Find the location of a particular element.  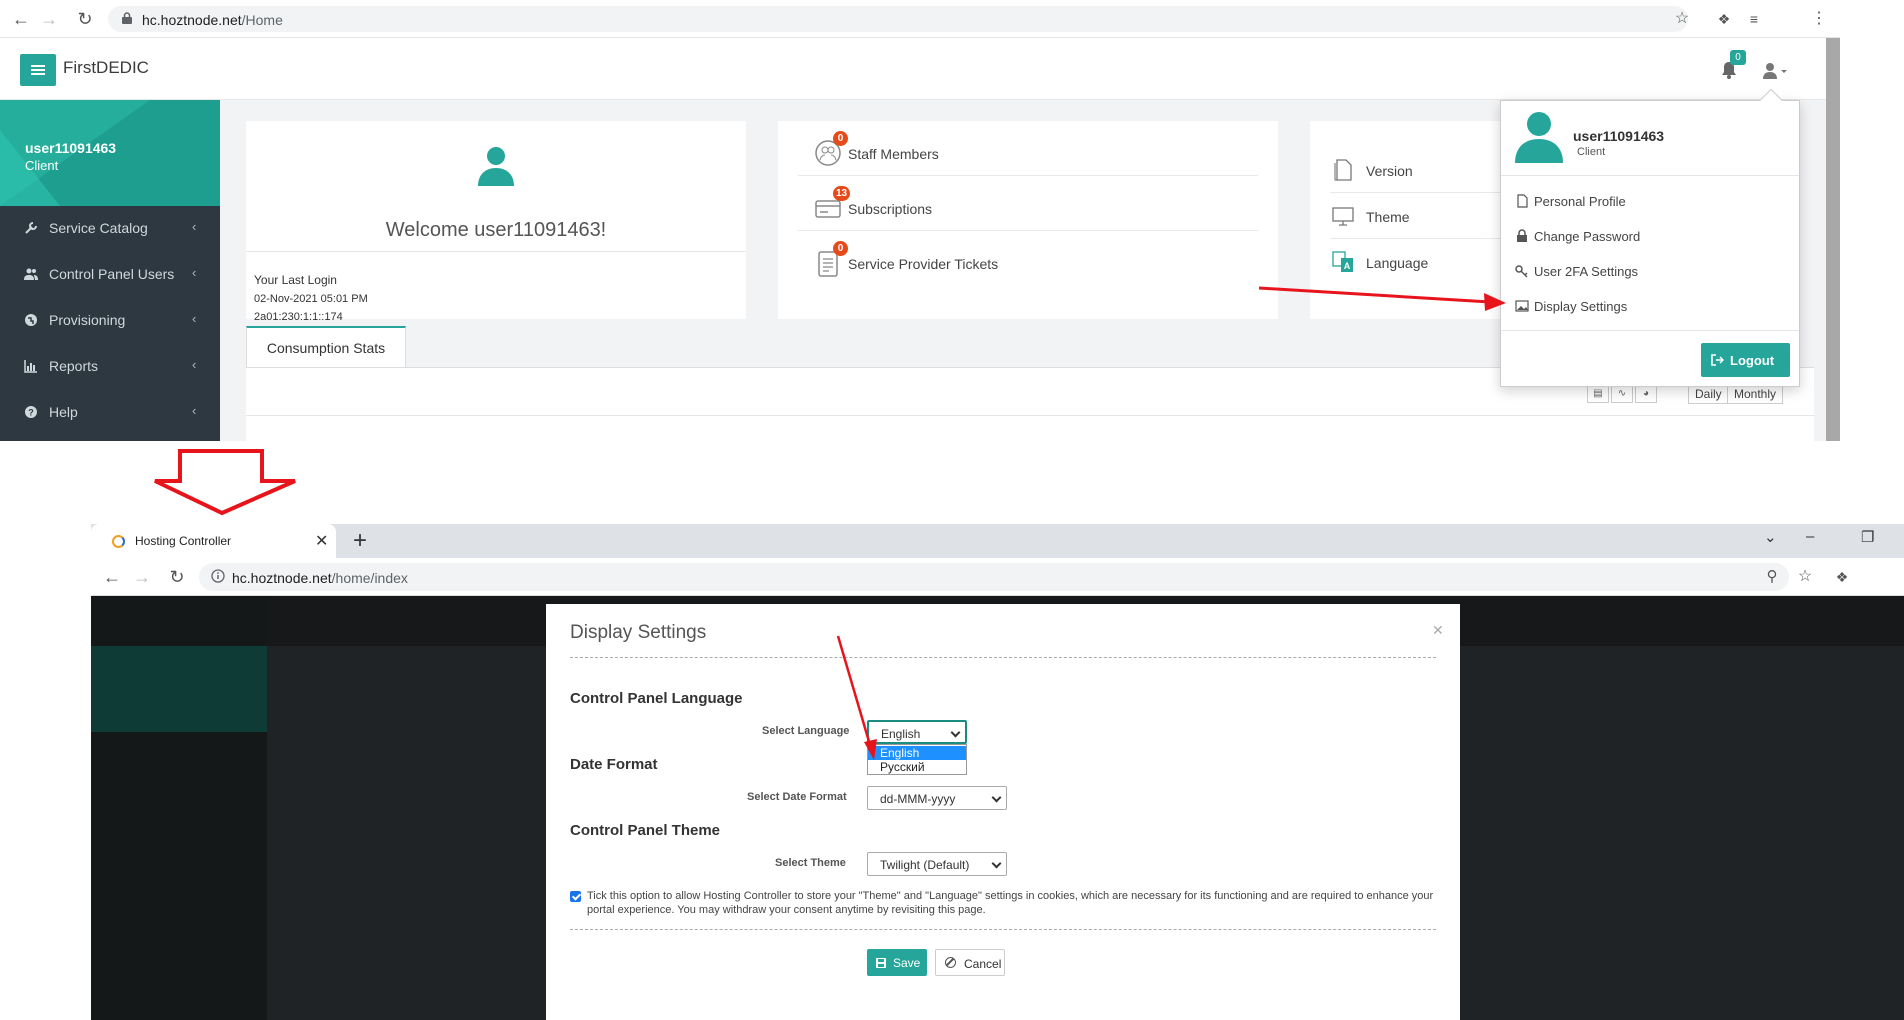

sidebar-user-panel: user11091463 Client is located at coordinates (110, 153).